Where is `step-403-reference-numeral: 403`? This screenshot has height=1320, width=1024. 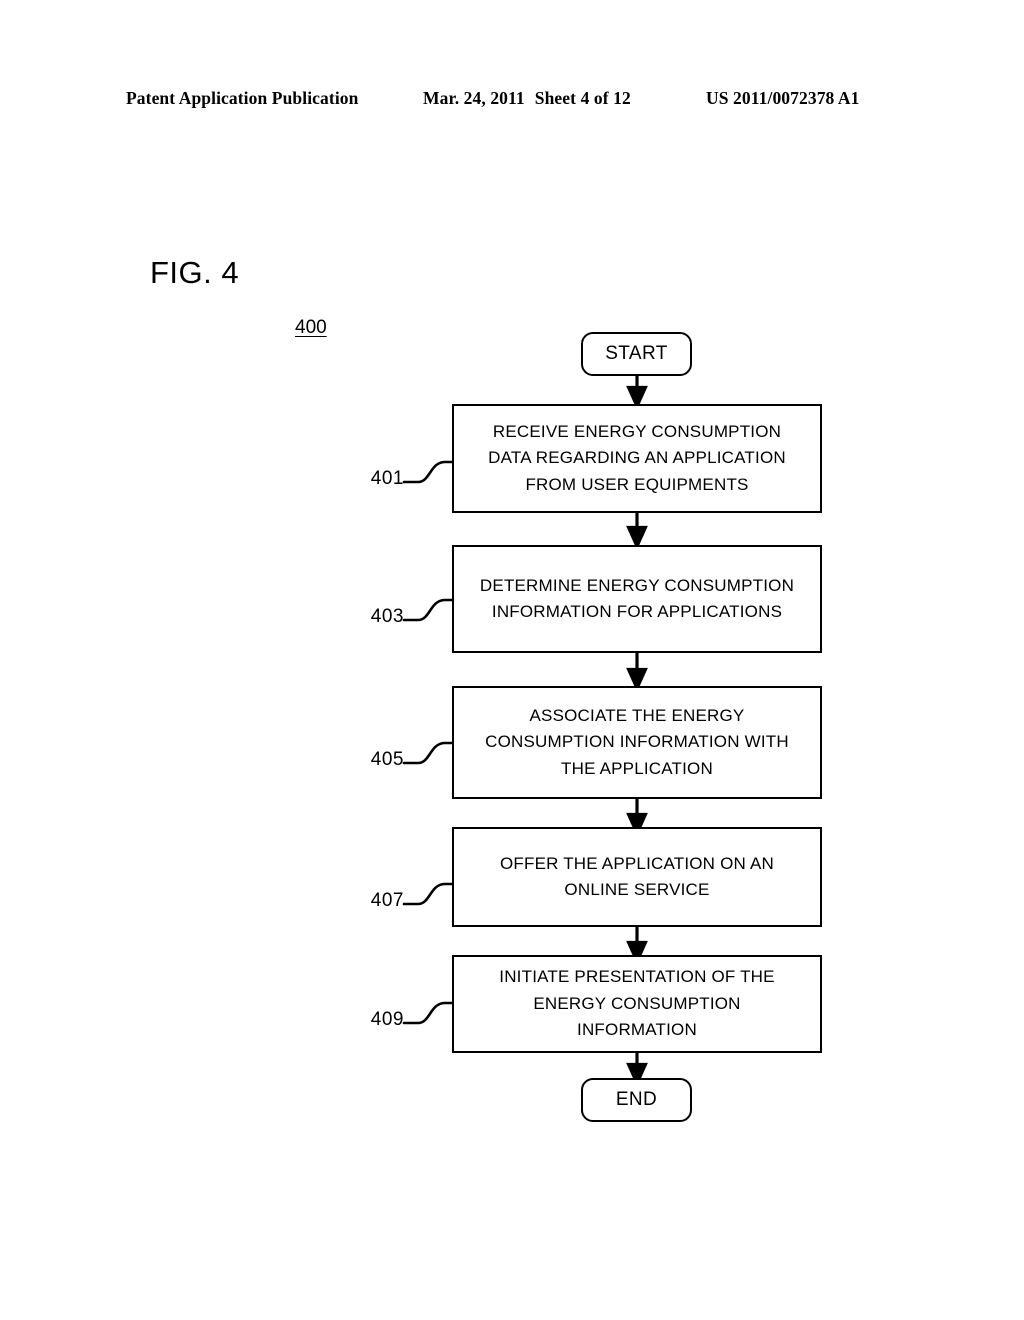
step-403-reference-numeral: 403 is located at coordinates (387, 616).